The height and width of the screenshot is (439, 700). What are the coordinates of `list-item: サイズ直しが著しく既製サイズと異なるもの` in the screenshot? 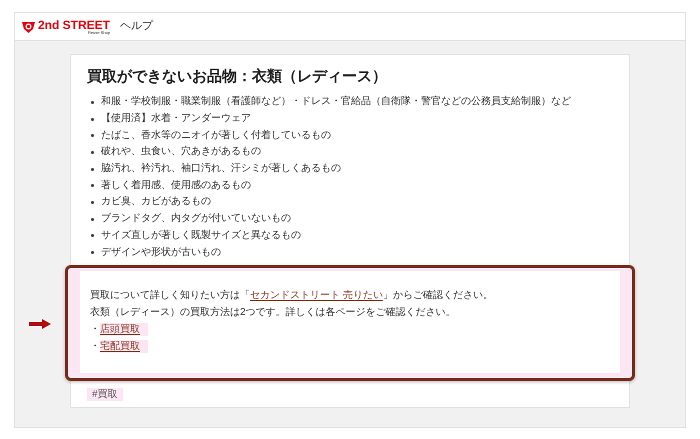 It's located at (201, 235).